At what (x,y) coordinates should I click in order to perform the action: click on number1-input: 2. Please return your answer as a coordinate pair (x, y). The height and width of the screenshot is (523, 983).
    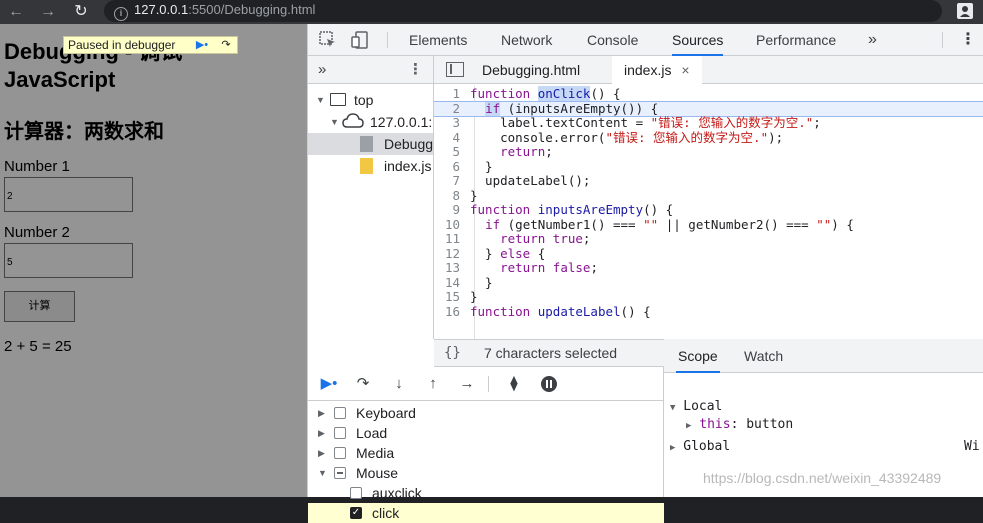
    Looking at the image, I should click on (68, 194).